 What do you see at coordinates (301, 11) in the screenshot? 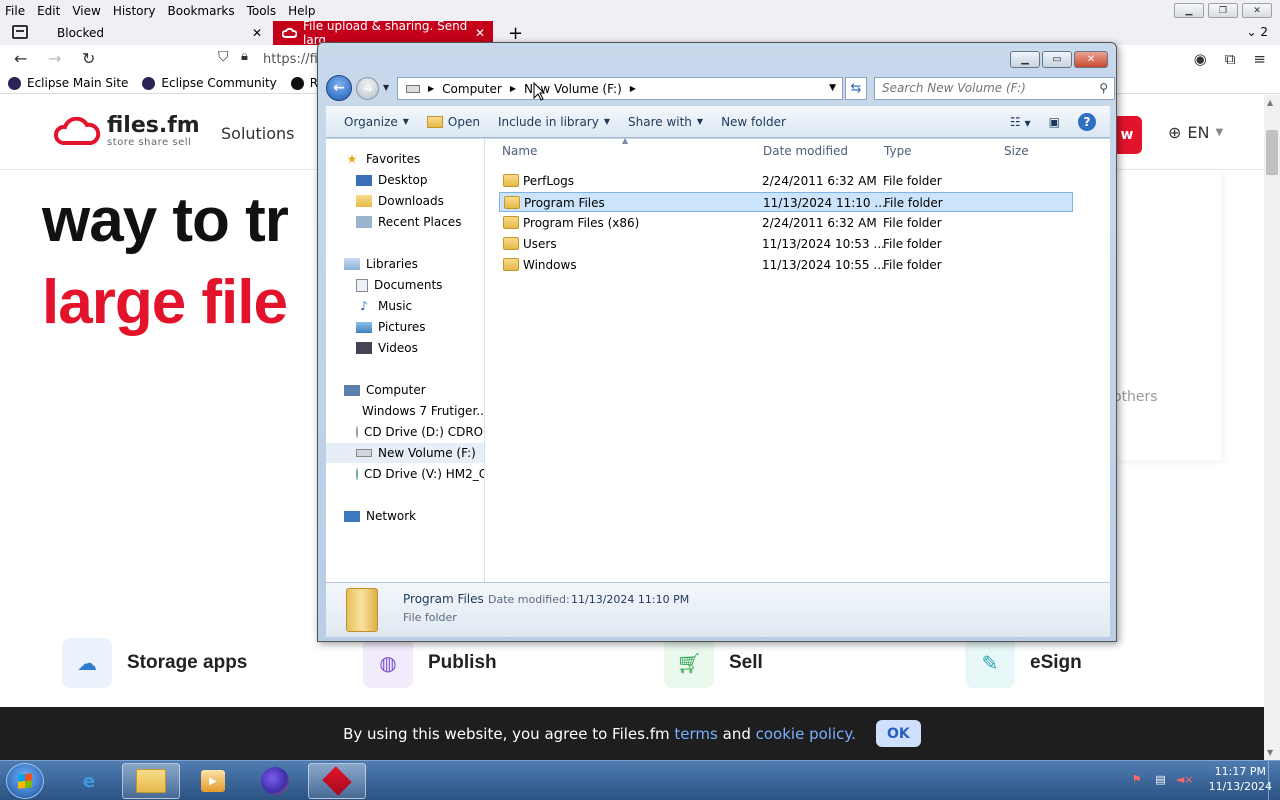
I see `menu-help: Help` at bounding box center [301, 11].